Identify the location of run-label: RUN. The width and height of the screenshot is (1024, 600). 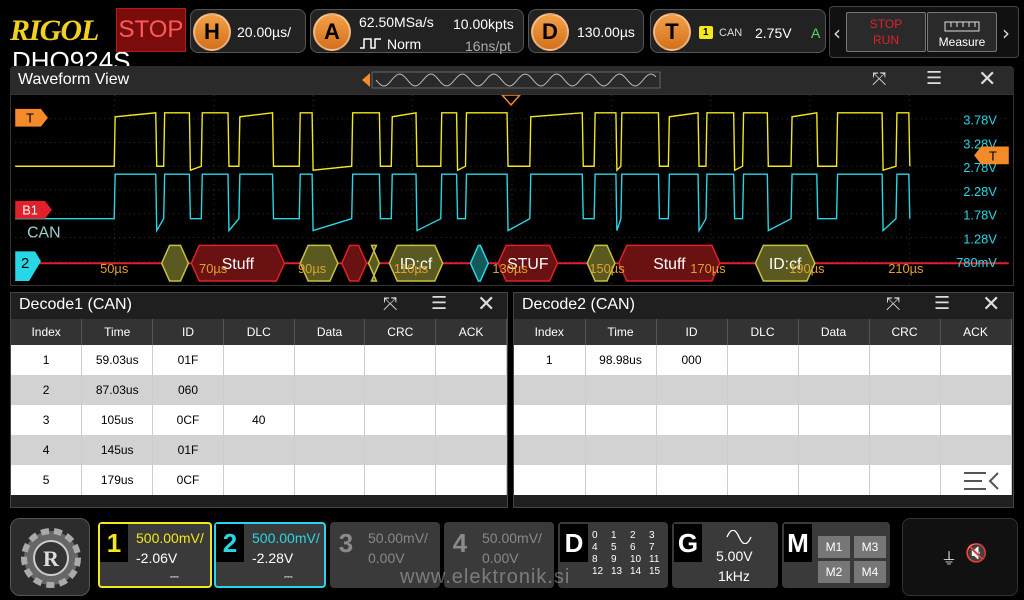
(886, 40).